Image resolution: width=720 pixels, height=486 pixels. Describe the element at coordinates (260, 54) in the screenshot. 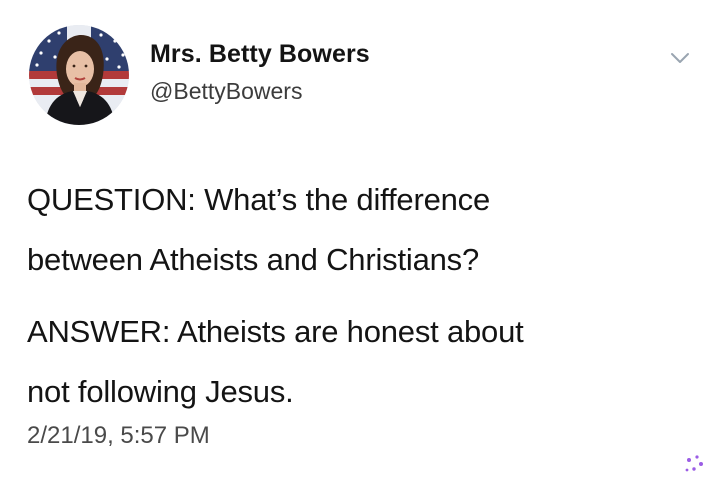

I see `display-name: Mrs. Betty Bowers` at that location.